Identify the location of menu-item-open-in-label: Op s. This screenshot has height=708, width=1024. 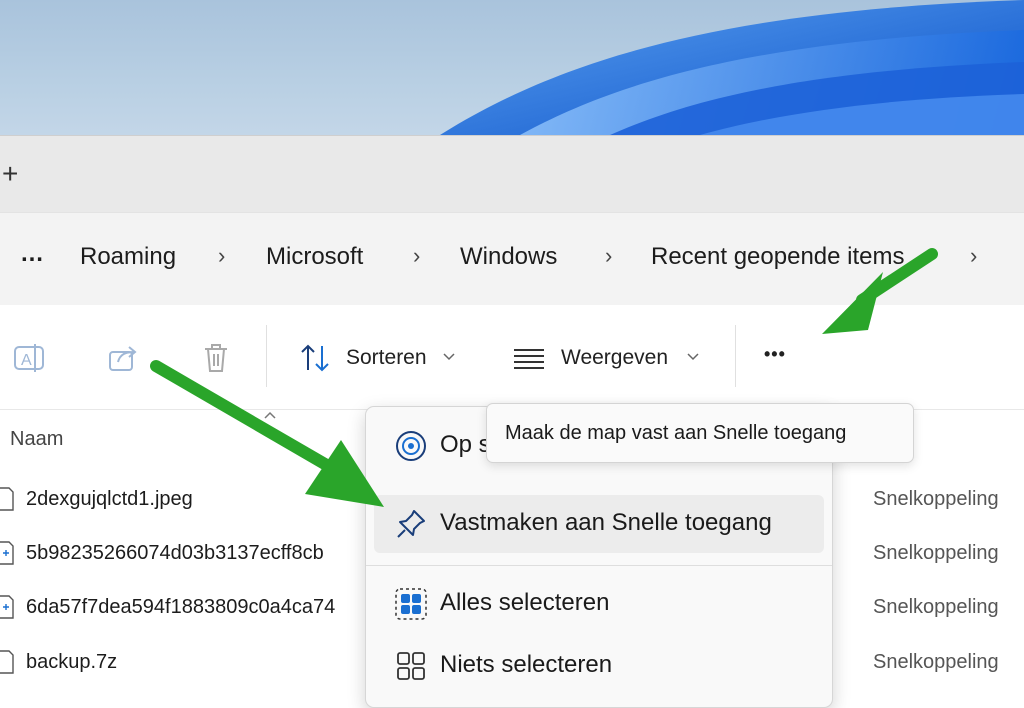
(465, 444).